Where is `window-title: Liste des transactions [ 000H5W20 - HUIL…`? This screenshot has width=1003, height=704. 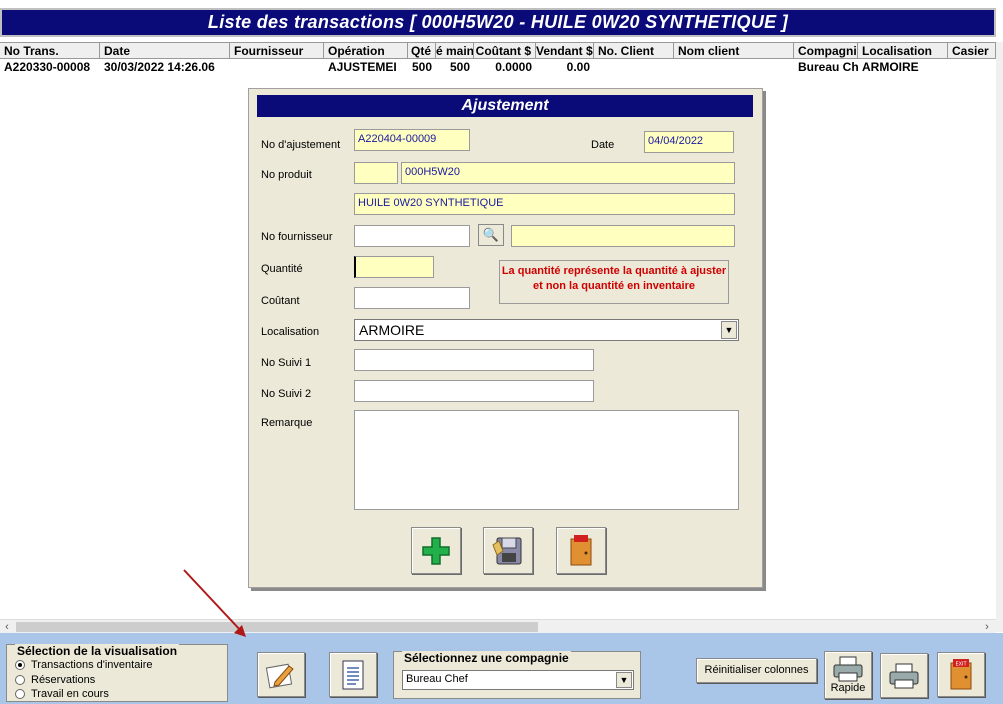 window-title: Liste des transactions [ 000H5W20 - HUIL… is located at coordinates (498, 22).